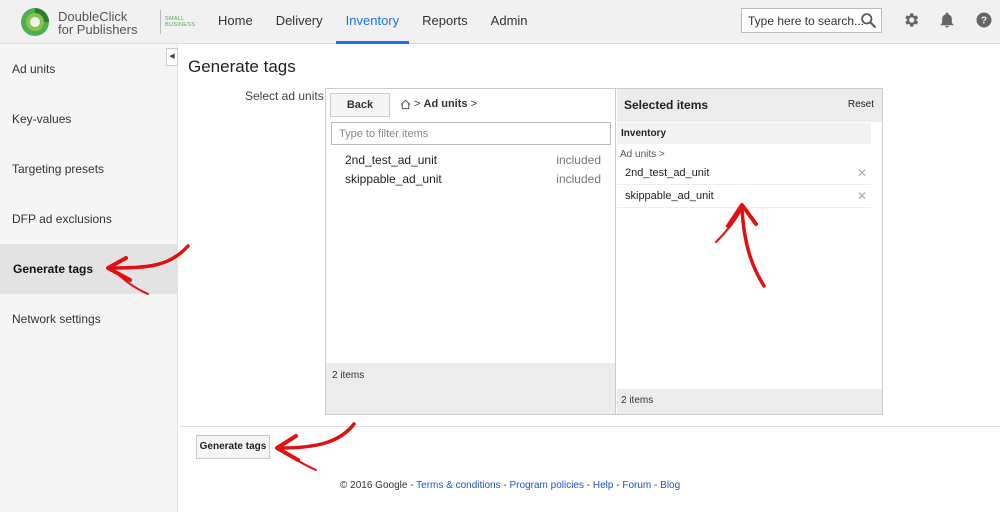 Image resolution: width=1000 pixels, height=512 pixels. I want to click on selected-items-title: Selected items, so click(666, 105).